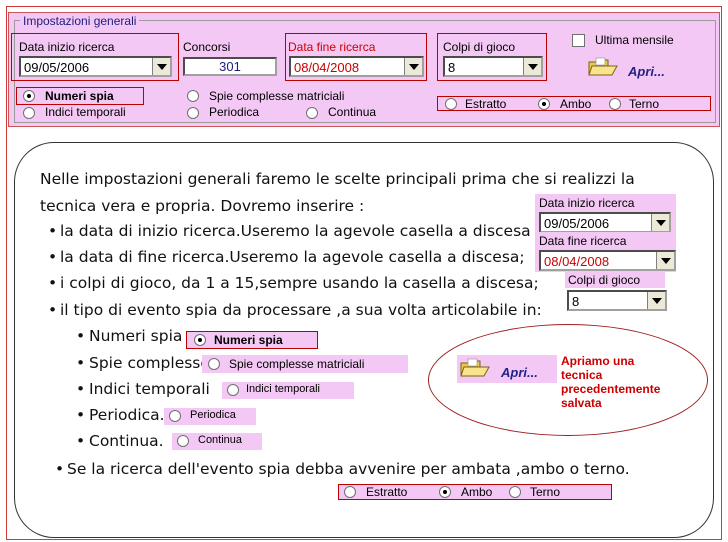 This screenshot has height=542, width=728. What do you see at coordinates (67, 47) in the screenshot?
I see `start-date-label: Data inizio ricerca` at bounding box center [67, 47].